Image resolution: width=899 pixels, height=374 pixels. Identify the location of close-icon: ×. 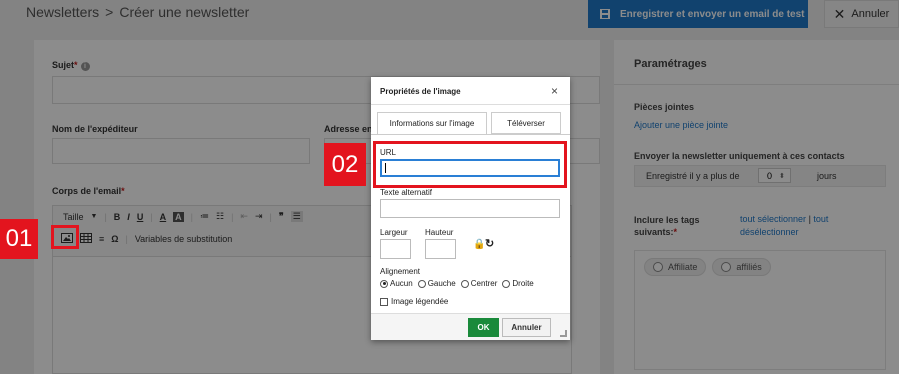
(554, 91).